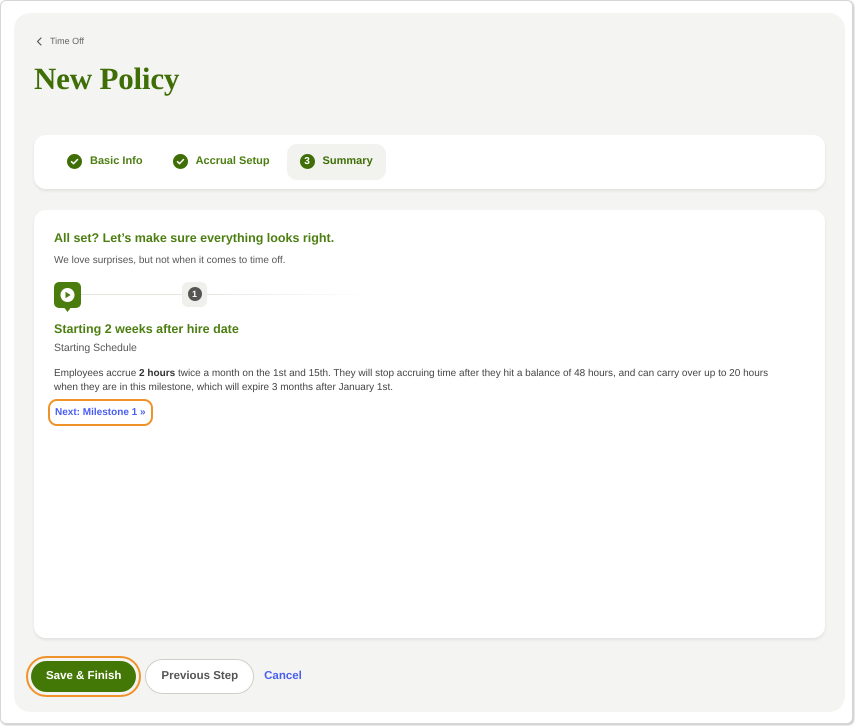  I want to click on next-milestone-link: Next: Milestone 1 », so click(100, 412).